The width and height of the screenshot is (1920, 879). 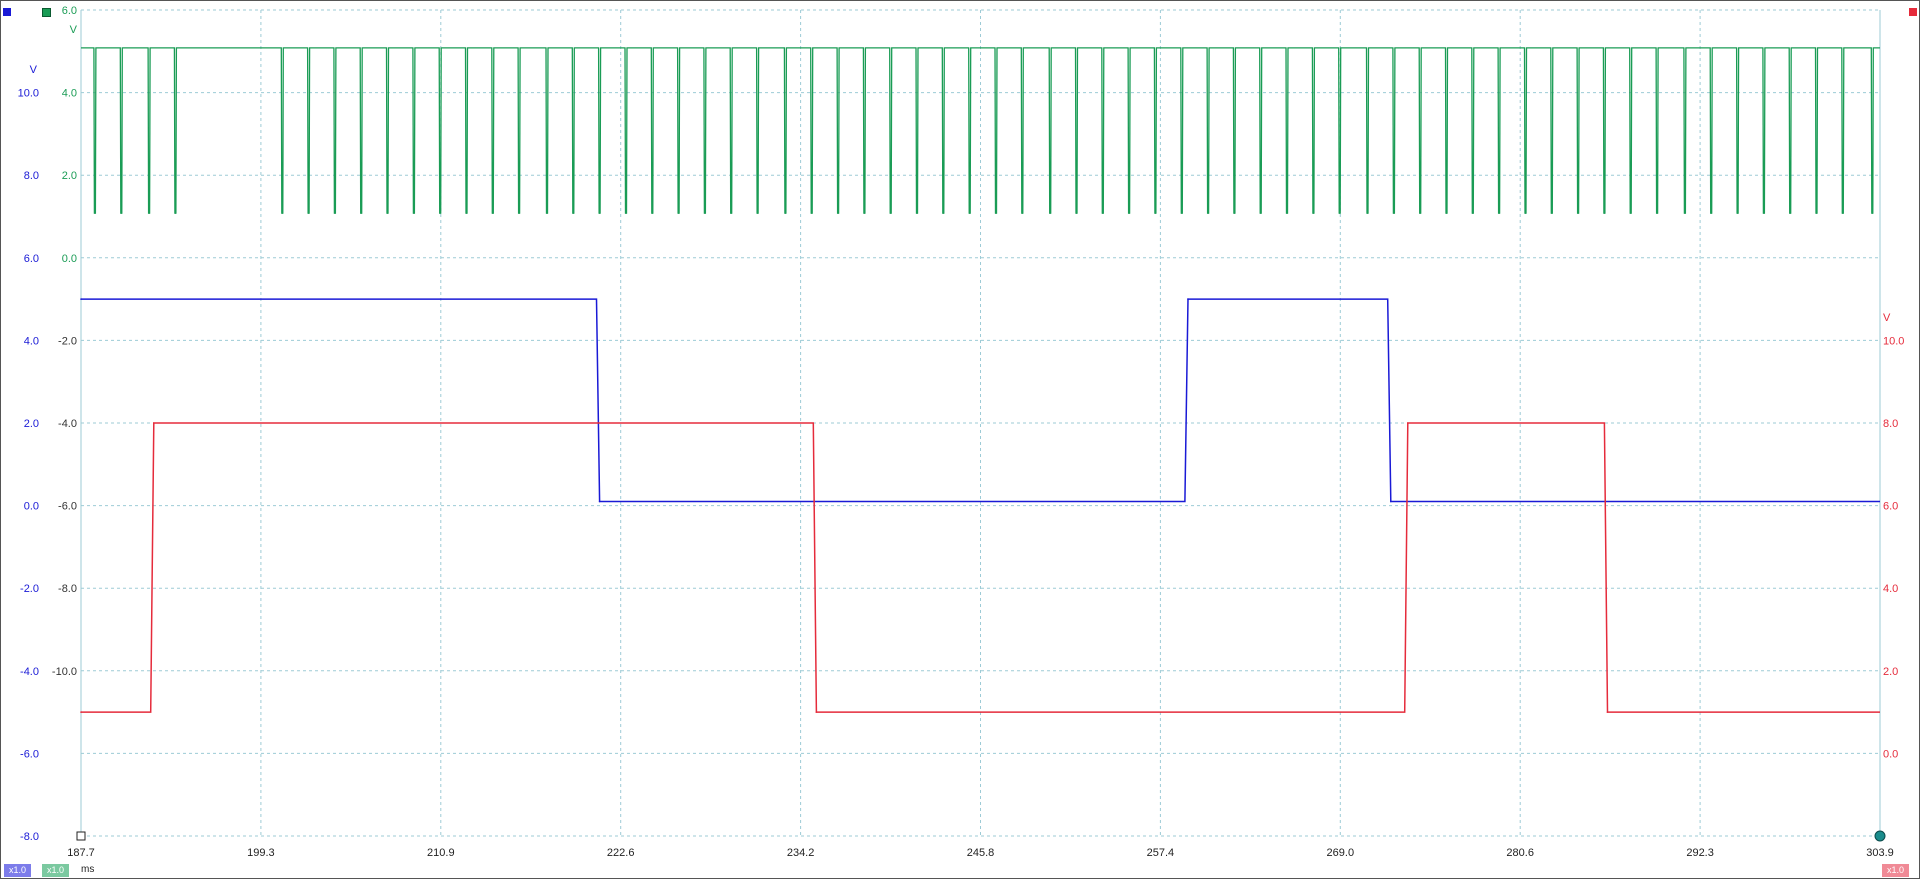 I want to click on blue-axis-tick: -2.0, so click(x=29, y=589).